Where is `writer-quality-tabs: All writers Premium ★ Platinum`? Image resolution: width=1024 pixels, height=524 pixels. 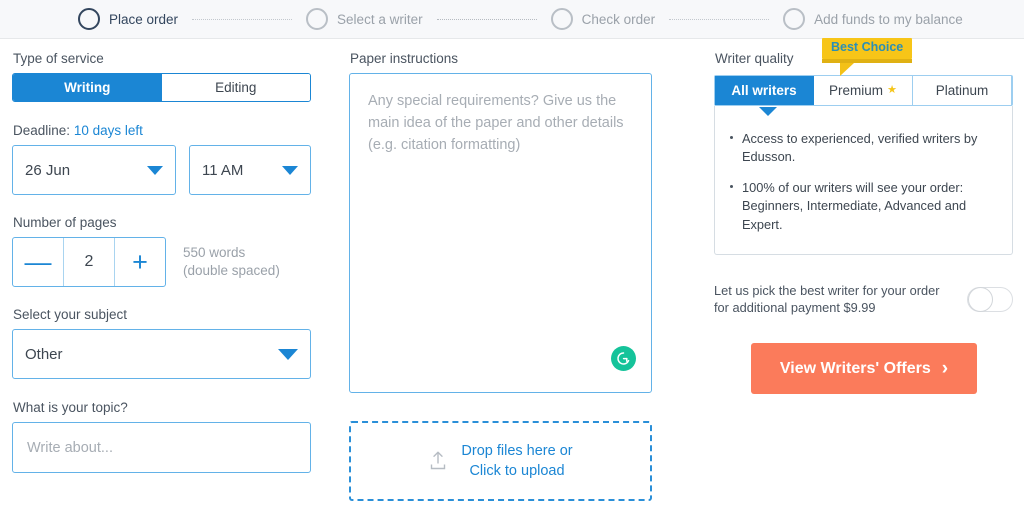
writer-quality-tabs: All writers Premium ★ Platinum is located at coordinates (863, 95).